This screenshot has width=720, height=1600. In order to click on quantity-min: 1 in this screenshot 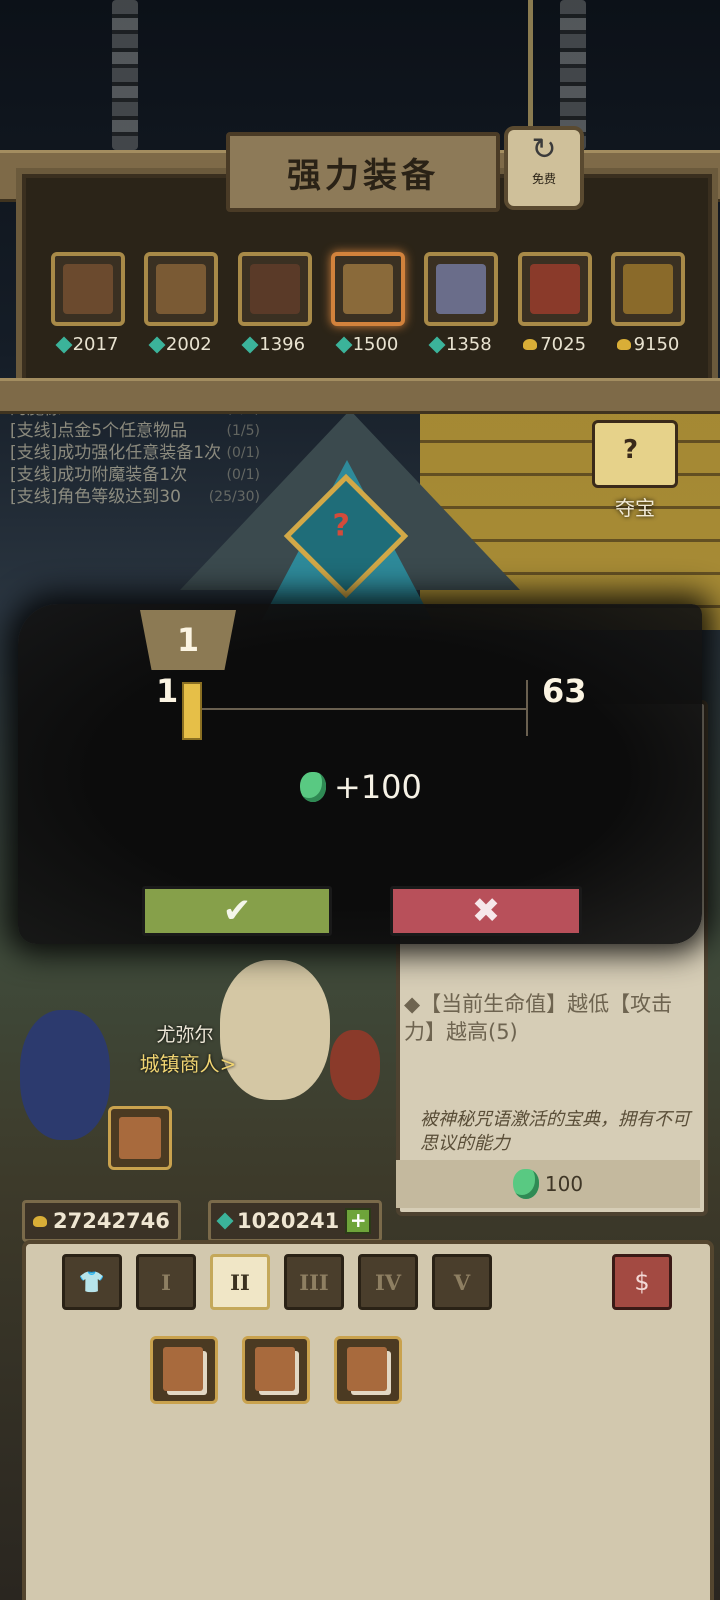, I will do `click(167, 691)`.